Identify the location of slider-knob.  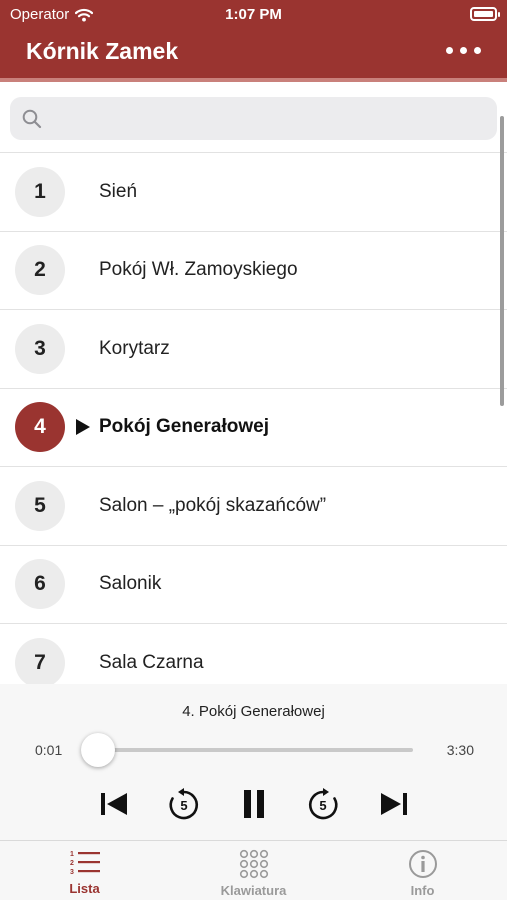
(97, 750).